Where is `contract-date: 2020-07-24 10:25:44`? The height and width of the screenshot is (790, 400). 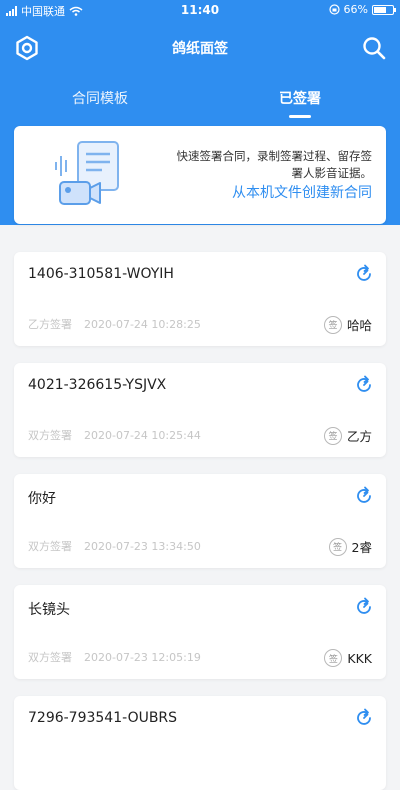 contract-date: 2020-07-24 10:25:44 is located at coordinates (142, 435).